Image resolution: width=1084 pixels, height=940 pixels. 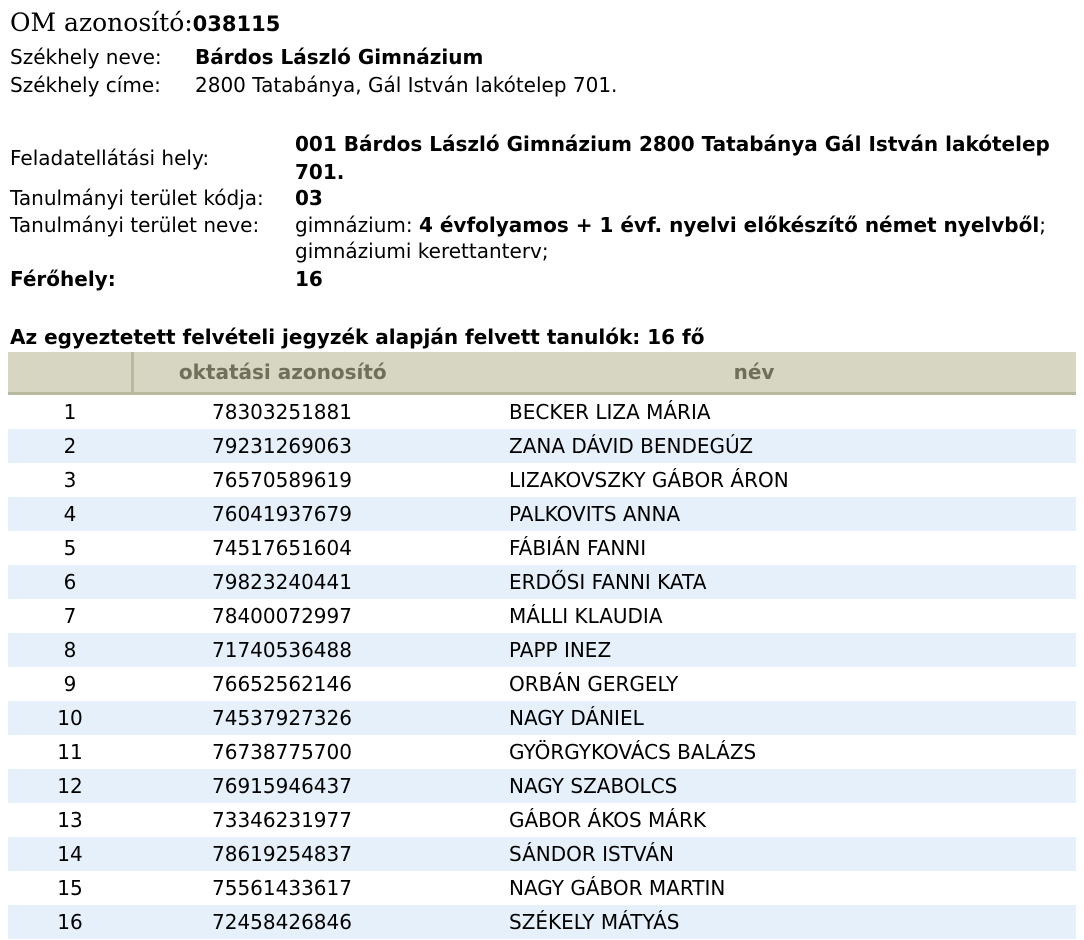 What do you see at coordinates (137, 198) in the screenshot?
I see `study-area-code-label: Tanulmányi terület kódja:` at bounding box center [137, 198].